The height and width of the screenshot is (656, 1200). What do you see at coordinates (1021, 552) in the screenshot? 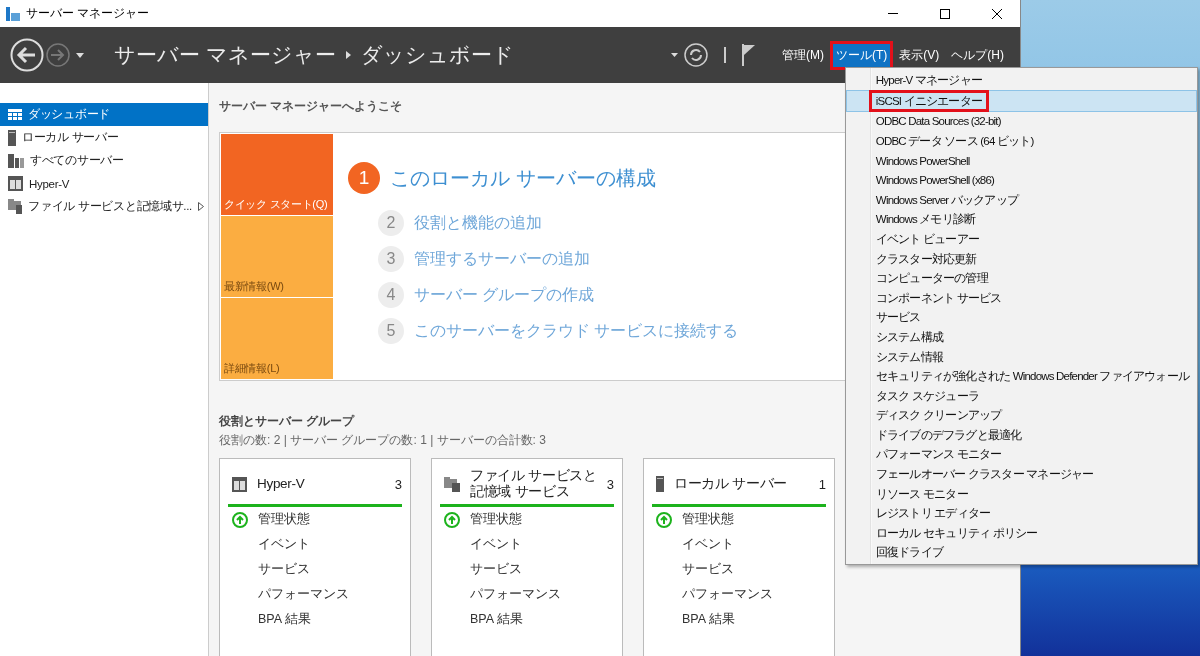
I see `menu-item: 回復ドライブ` at bounding box center [1021, 552].